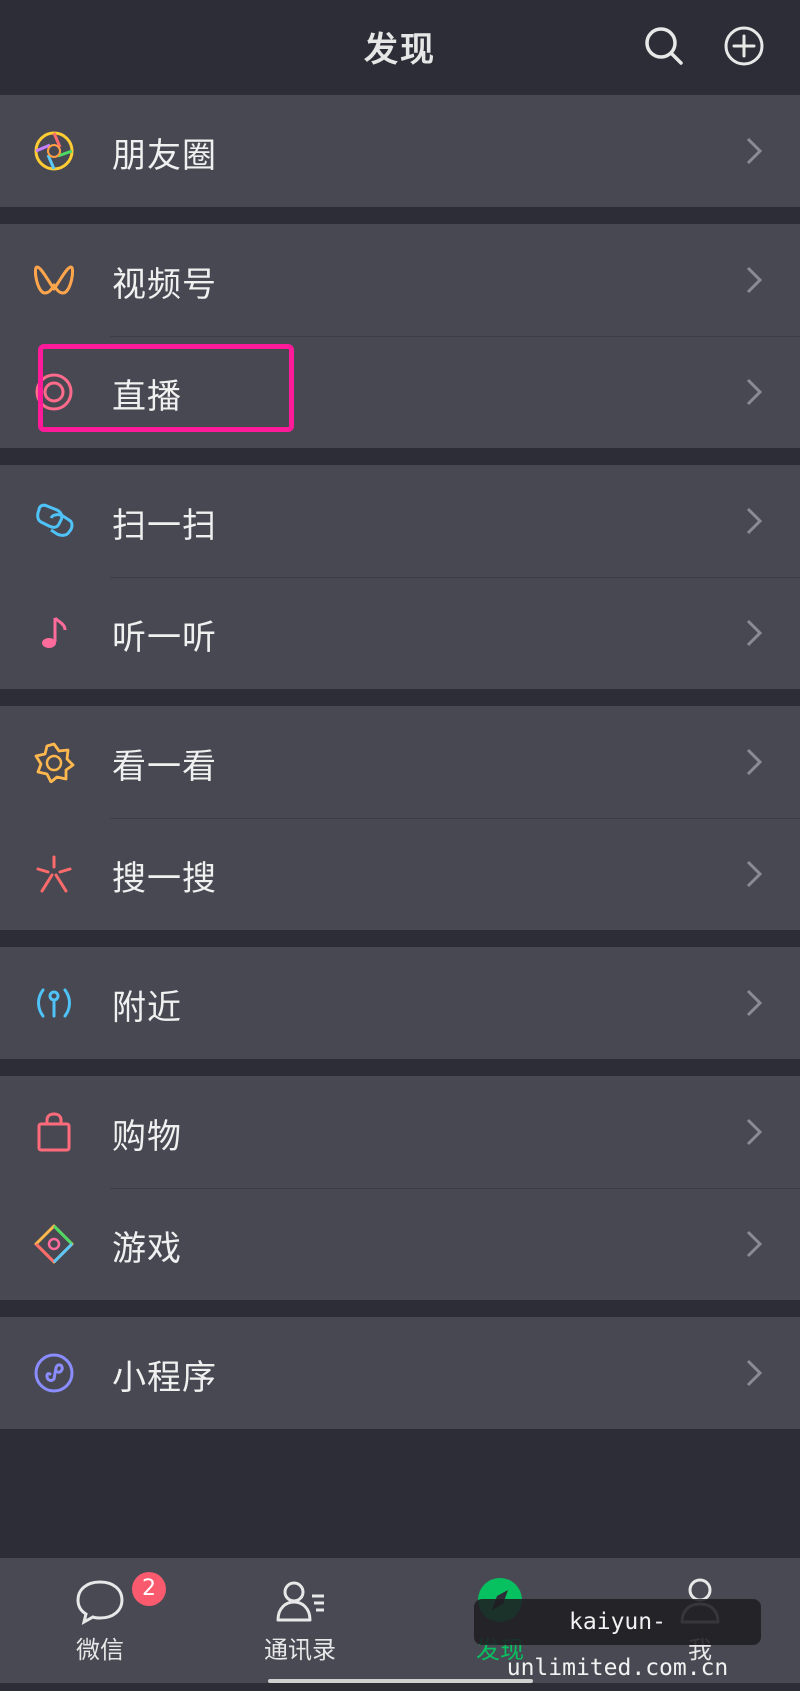  What do you see at coordinates (164, 285) in the screenshot?
I see `menu-item-label: 视频号` at bounding box center [164, 285].